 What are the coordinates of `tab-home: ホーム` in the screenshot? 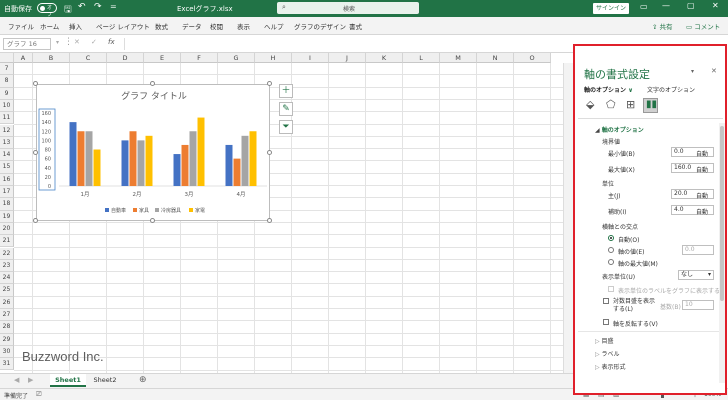 It's located at (49, 26).